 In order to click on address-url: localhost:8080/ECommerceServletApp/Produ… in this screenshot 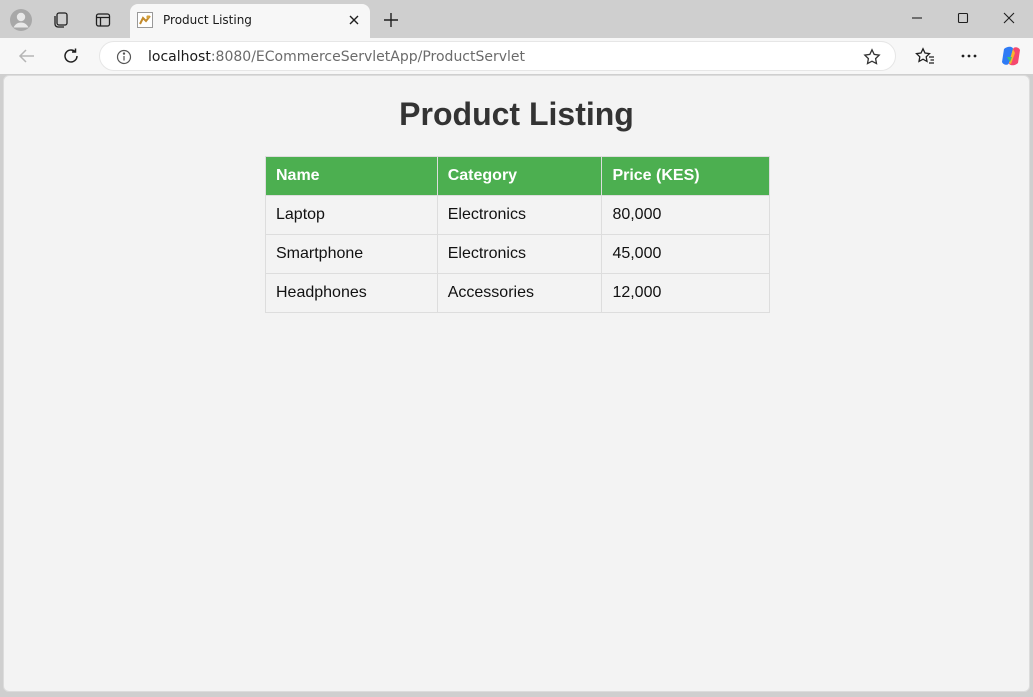, I will do `click(336, 57)`.